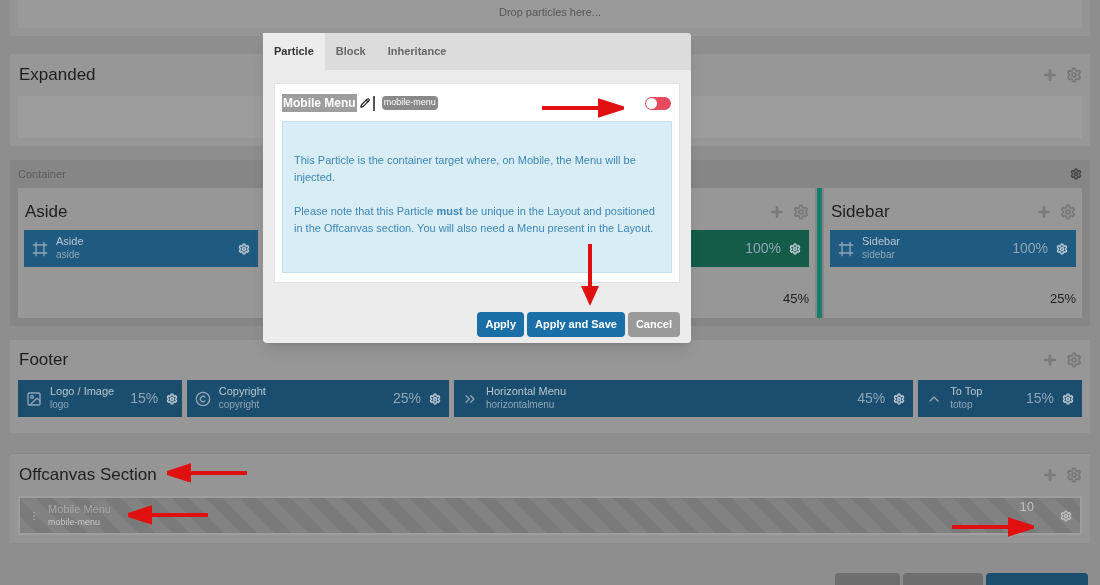  I want to click on particle-size: 45%, so click(871, 398).